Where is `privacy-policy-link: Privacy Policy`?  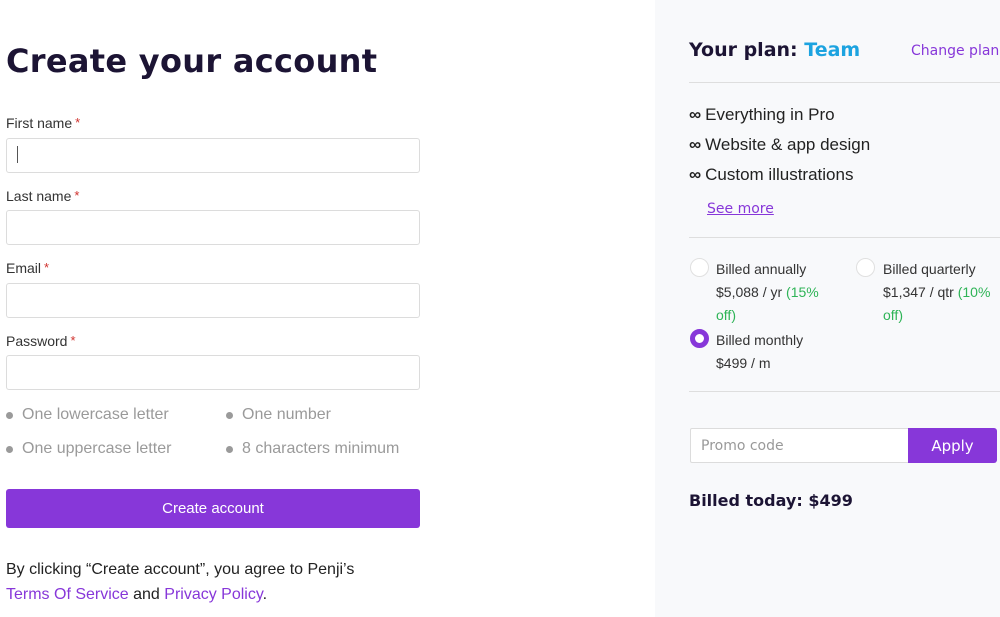 privacy-policy-link: Privacy Policy is located at coordinates (213, 594).